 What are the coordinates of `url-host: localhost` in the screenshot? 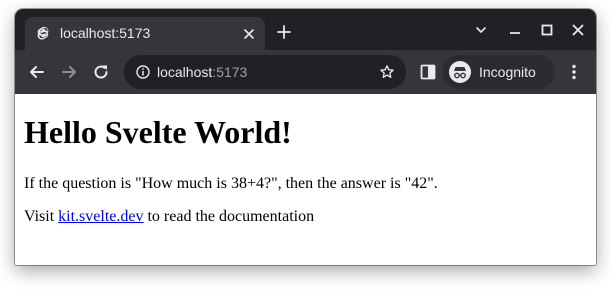 It's located at (185, 72).